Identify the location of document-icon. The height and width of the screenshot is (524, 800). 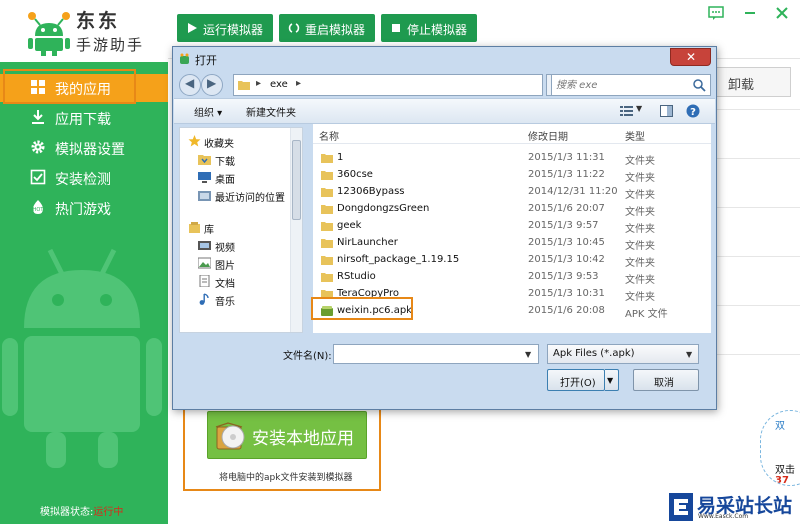
(204, 281).